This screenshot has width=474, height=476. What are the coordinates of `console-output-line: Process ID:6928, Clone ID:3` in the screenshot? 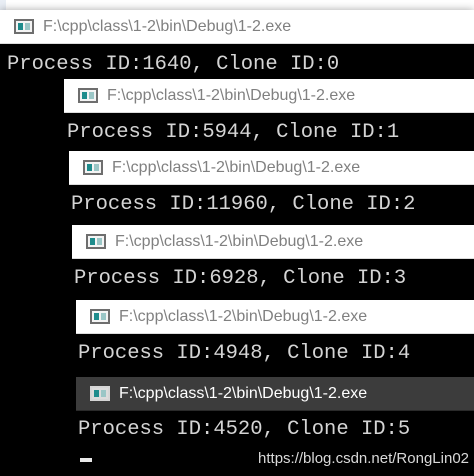 It's located at (240, 278).